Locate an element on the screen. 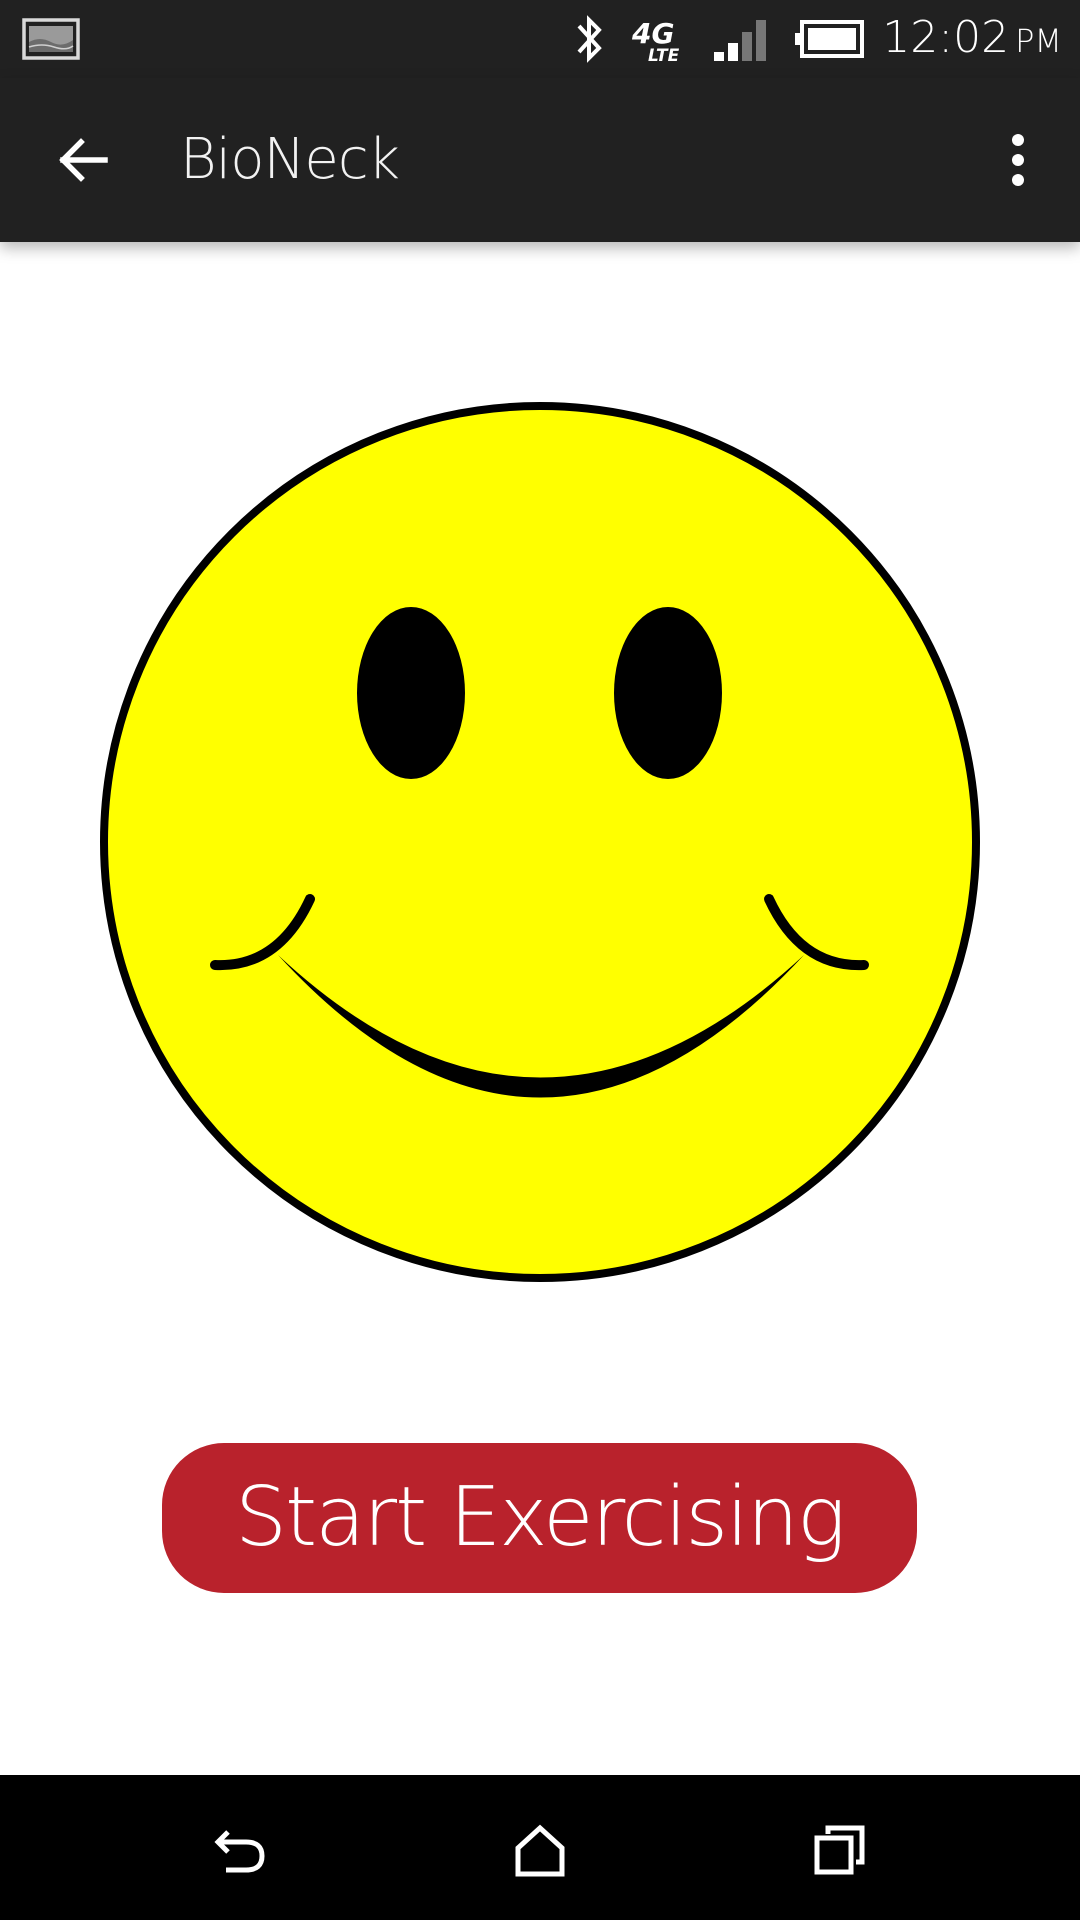 The image size is (1080, 1920). arrow-left-icon is located at coordinates (83, 160).